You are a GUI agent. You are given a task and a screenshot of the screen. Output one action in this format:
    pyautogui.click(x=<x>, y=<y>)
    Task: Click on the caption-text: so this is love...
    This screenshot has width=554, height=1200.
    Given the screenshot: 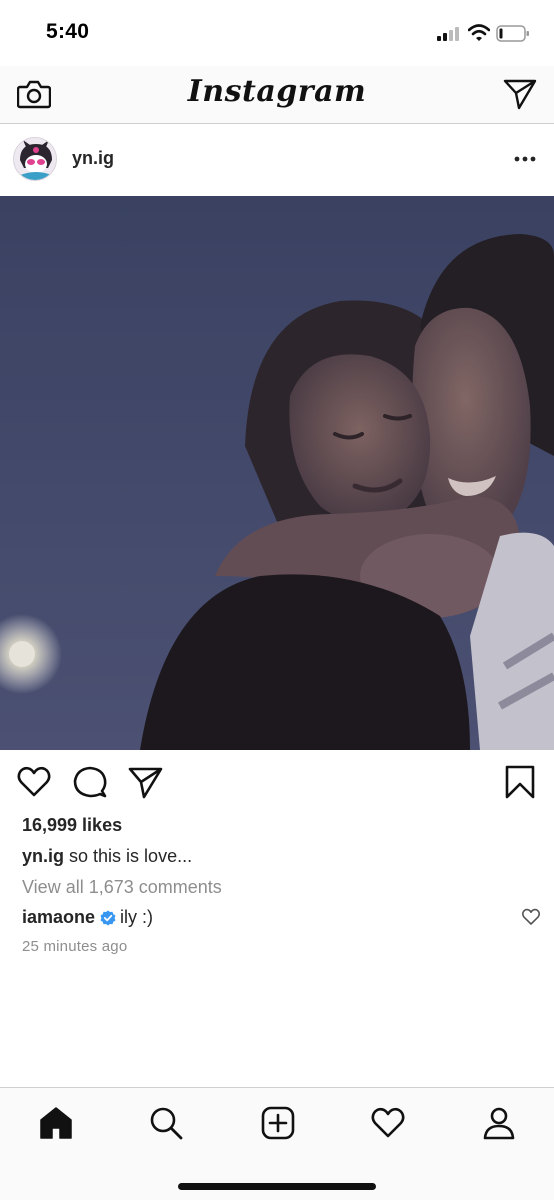 What is the action you would take?
    pyautogui.click(x=131, y=856)
    